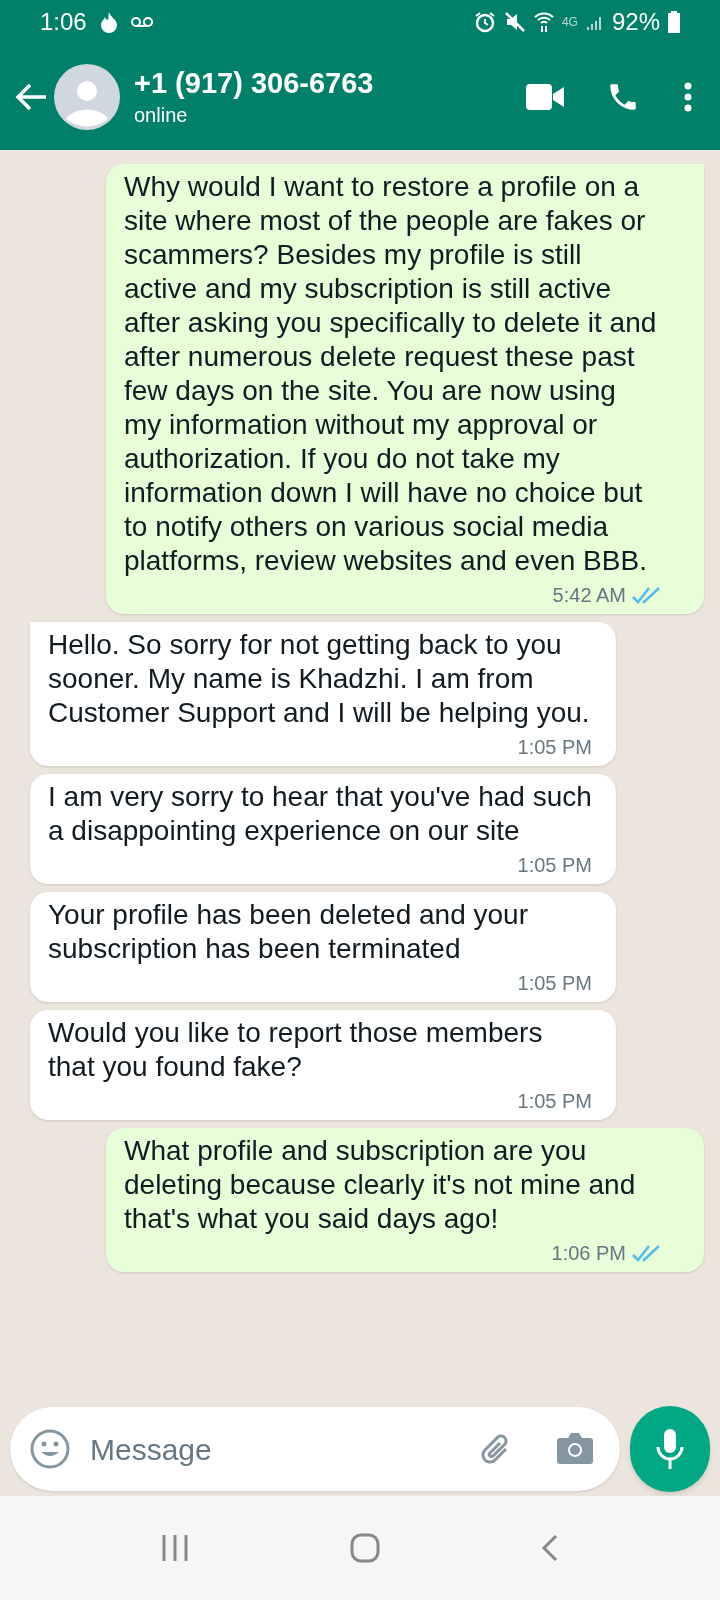  What do you see at coordinates (31, 97) in the screenshot?
I see `back-arrow-icon` at bounding box center [31, 97].